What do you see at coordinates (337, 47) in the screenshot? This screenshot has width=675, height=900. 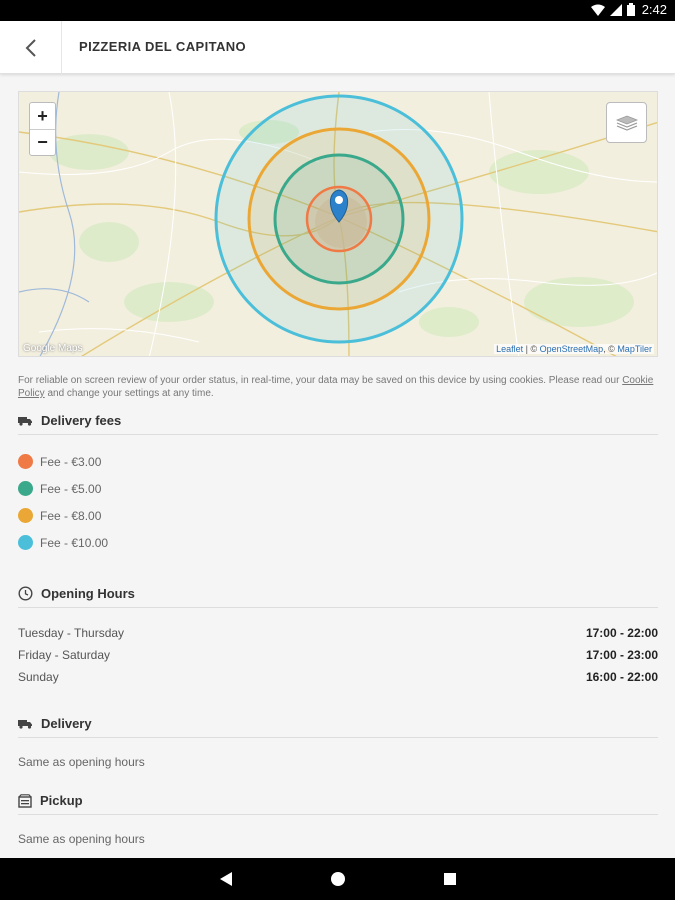 I see `app-bar: PIZZERIA DEL CAPITANO` at bounding box center [337, 47].